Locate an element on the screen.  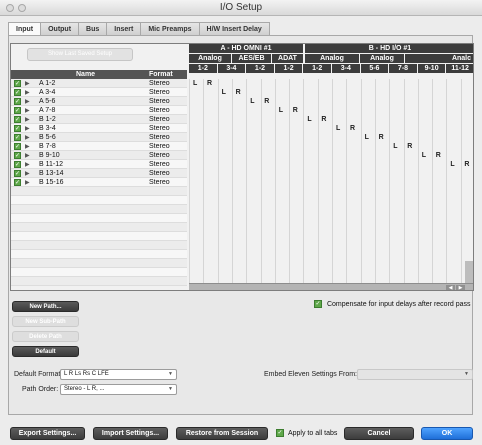
table-row: ✓ ▶ B 11-12 Stereo is located at coordinates (99, 164).